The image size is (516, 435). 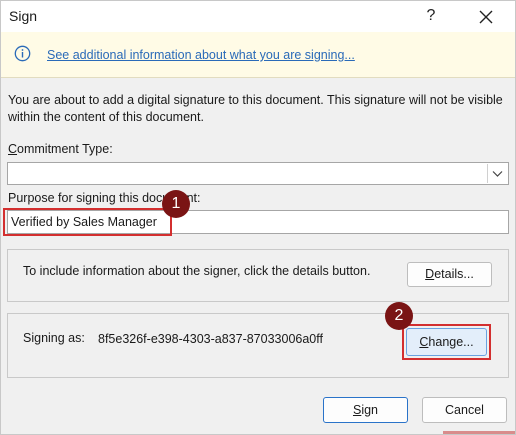 I want to click on highlight-change, so click(x=446, y=342).